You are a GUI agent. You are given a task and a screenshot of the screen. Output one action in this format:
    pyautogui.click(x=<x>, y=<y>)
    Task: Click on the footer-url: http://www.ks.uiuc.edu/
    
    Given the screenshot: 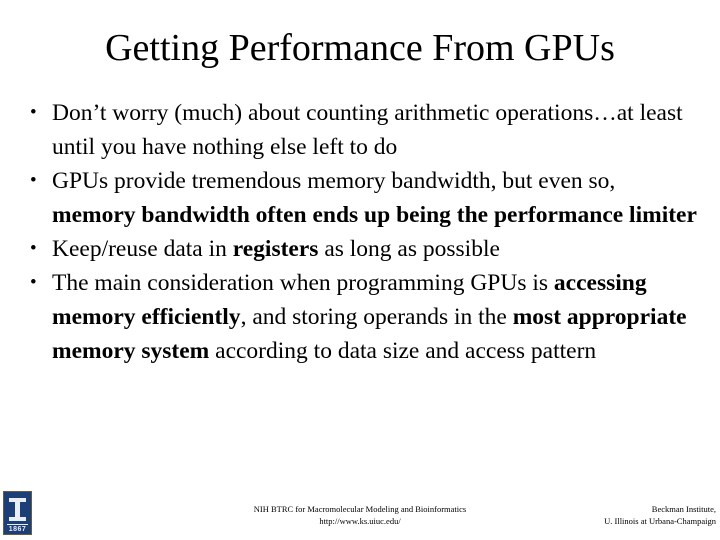 What is the action you would take?
    pyautogui.click(x=360, y=522)
    